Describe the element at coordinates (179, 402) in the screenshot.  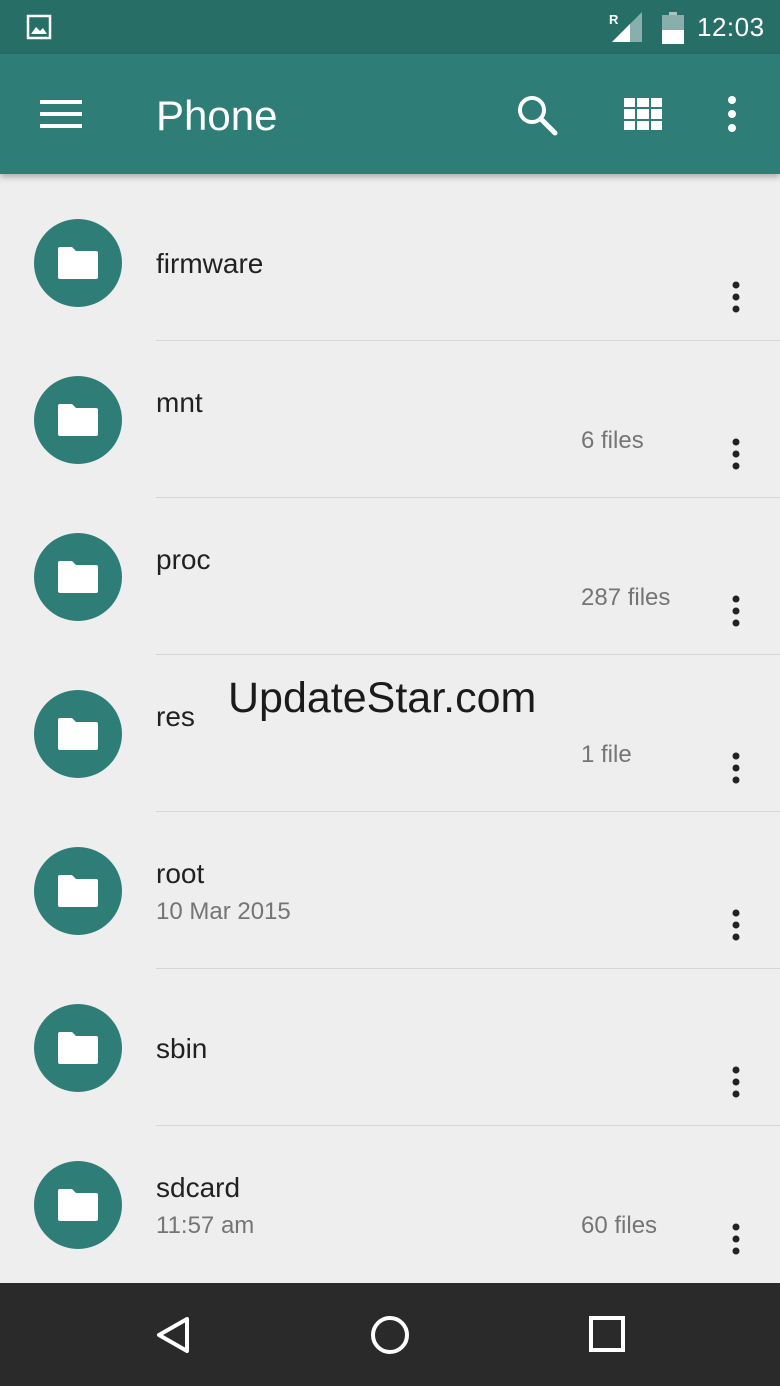
I see `file-name: mnt` at that location.